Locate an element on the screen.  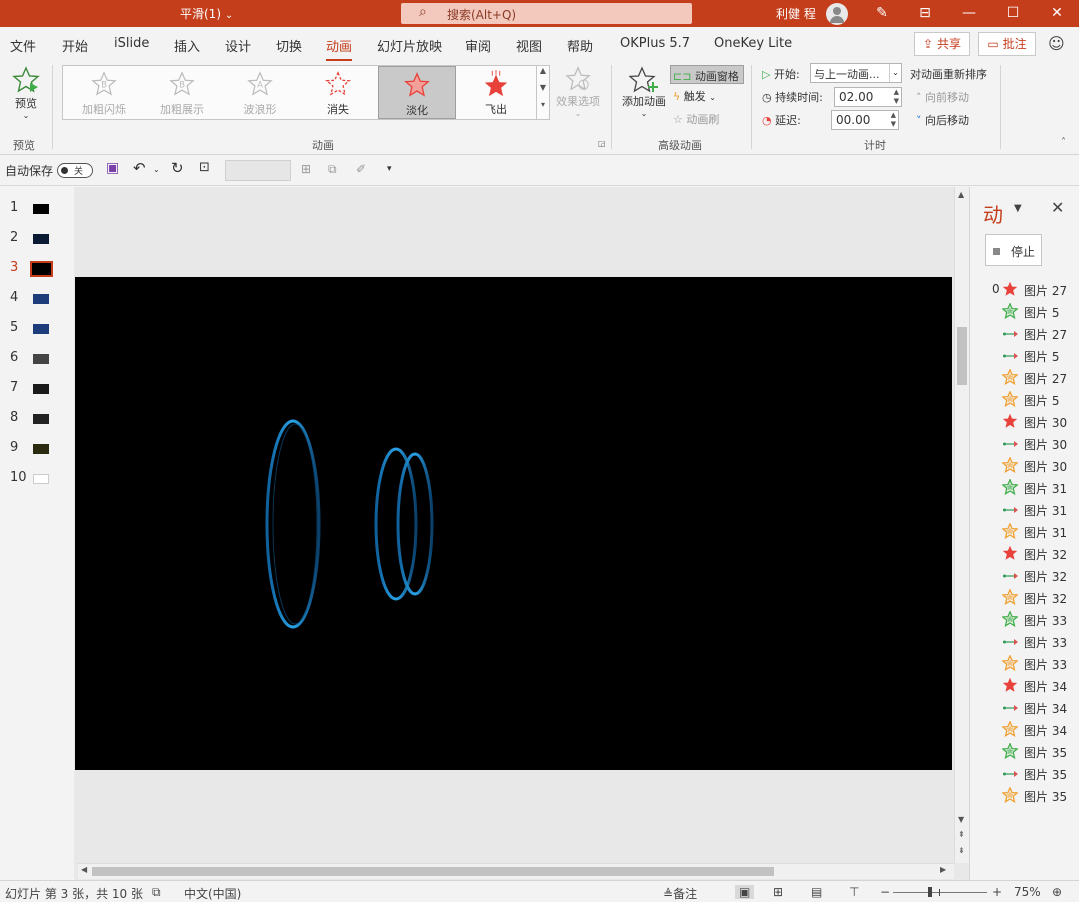
qat-combo is located at coordinates (258, 170).